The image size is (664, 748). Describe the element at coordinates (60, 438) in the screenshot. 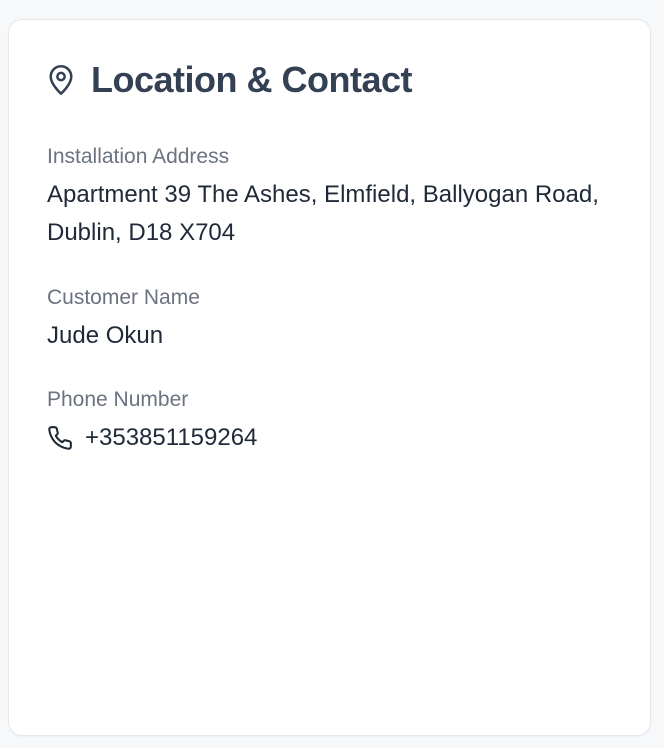

I see `phone-icon` at that location.